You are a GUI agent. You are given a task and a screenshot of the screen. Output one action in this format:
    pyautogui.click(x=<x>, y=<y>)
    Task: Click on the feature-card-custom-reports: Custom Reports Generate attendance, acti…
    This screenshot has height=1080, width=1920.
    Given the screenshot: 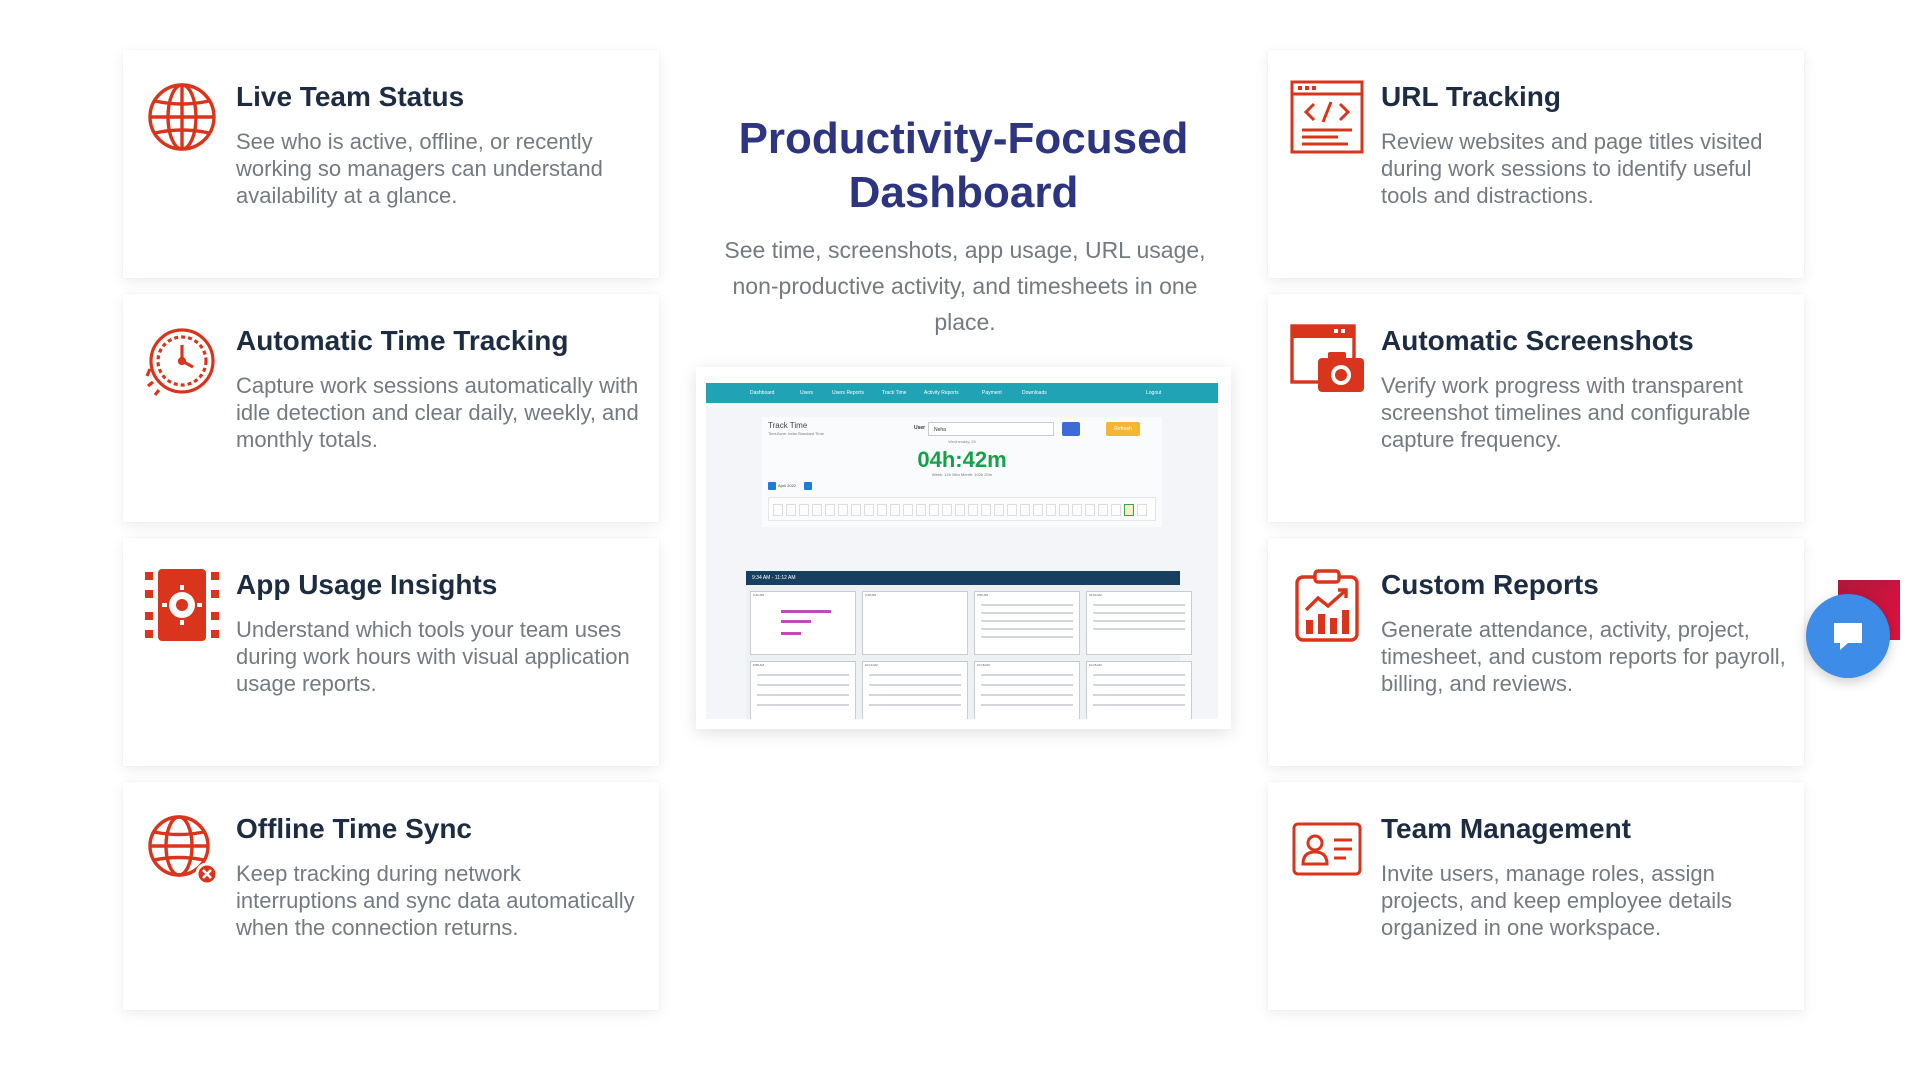 What is the action you would take?
    pyautogui.click(x=1536, y=652)
    